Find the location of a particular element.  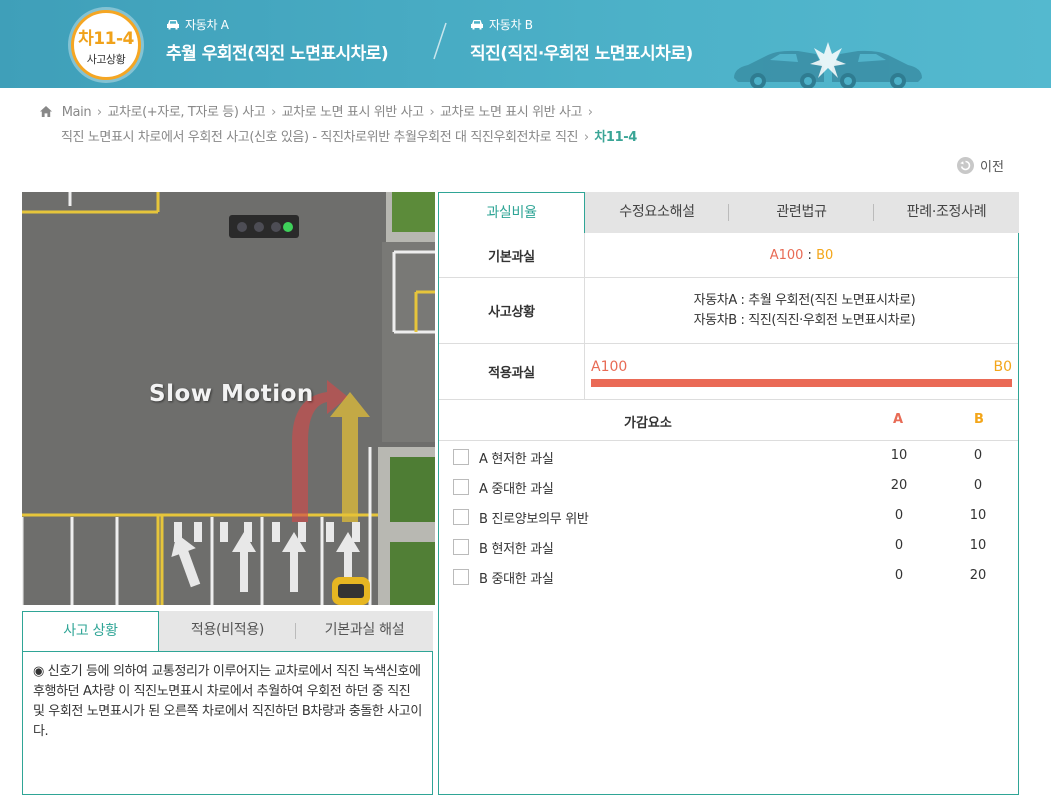

row-basic-fault: 기본과실 A100 : B0 is located at coordinates (728, 255).